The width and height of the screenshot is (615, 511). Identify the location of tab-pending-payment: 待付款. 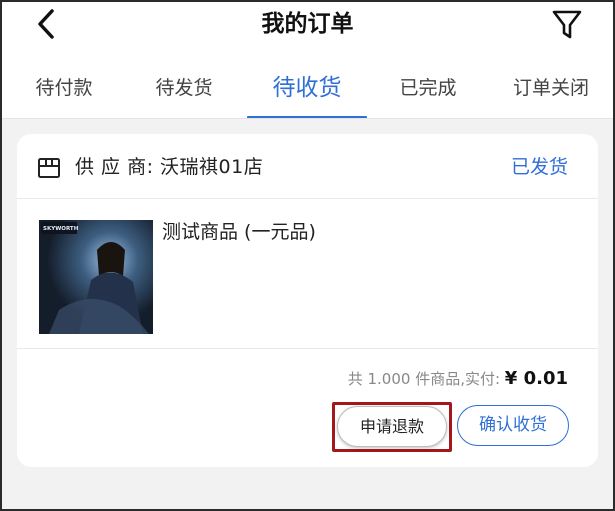
(64, 89).